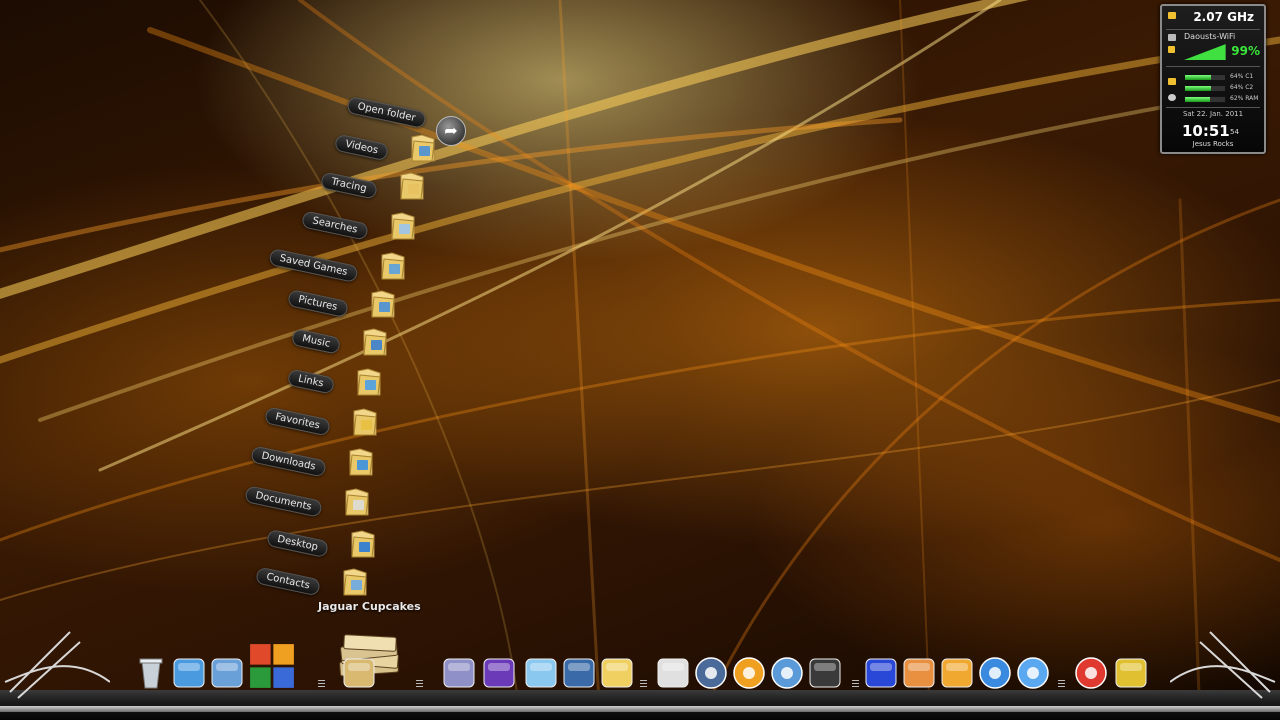  What do you see at coordinates (881, 673) in the screenshot?
I see `remote-desktop-icon` at bounding box center [881, 673].